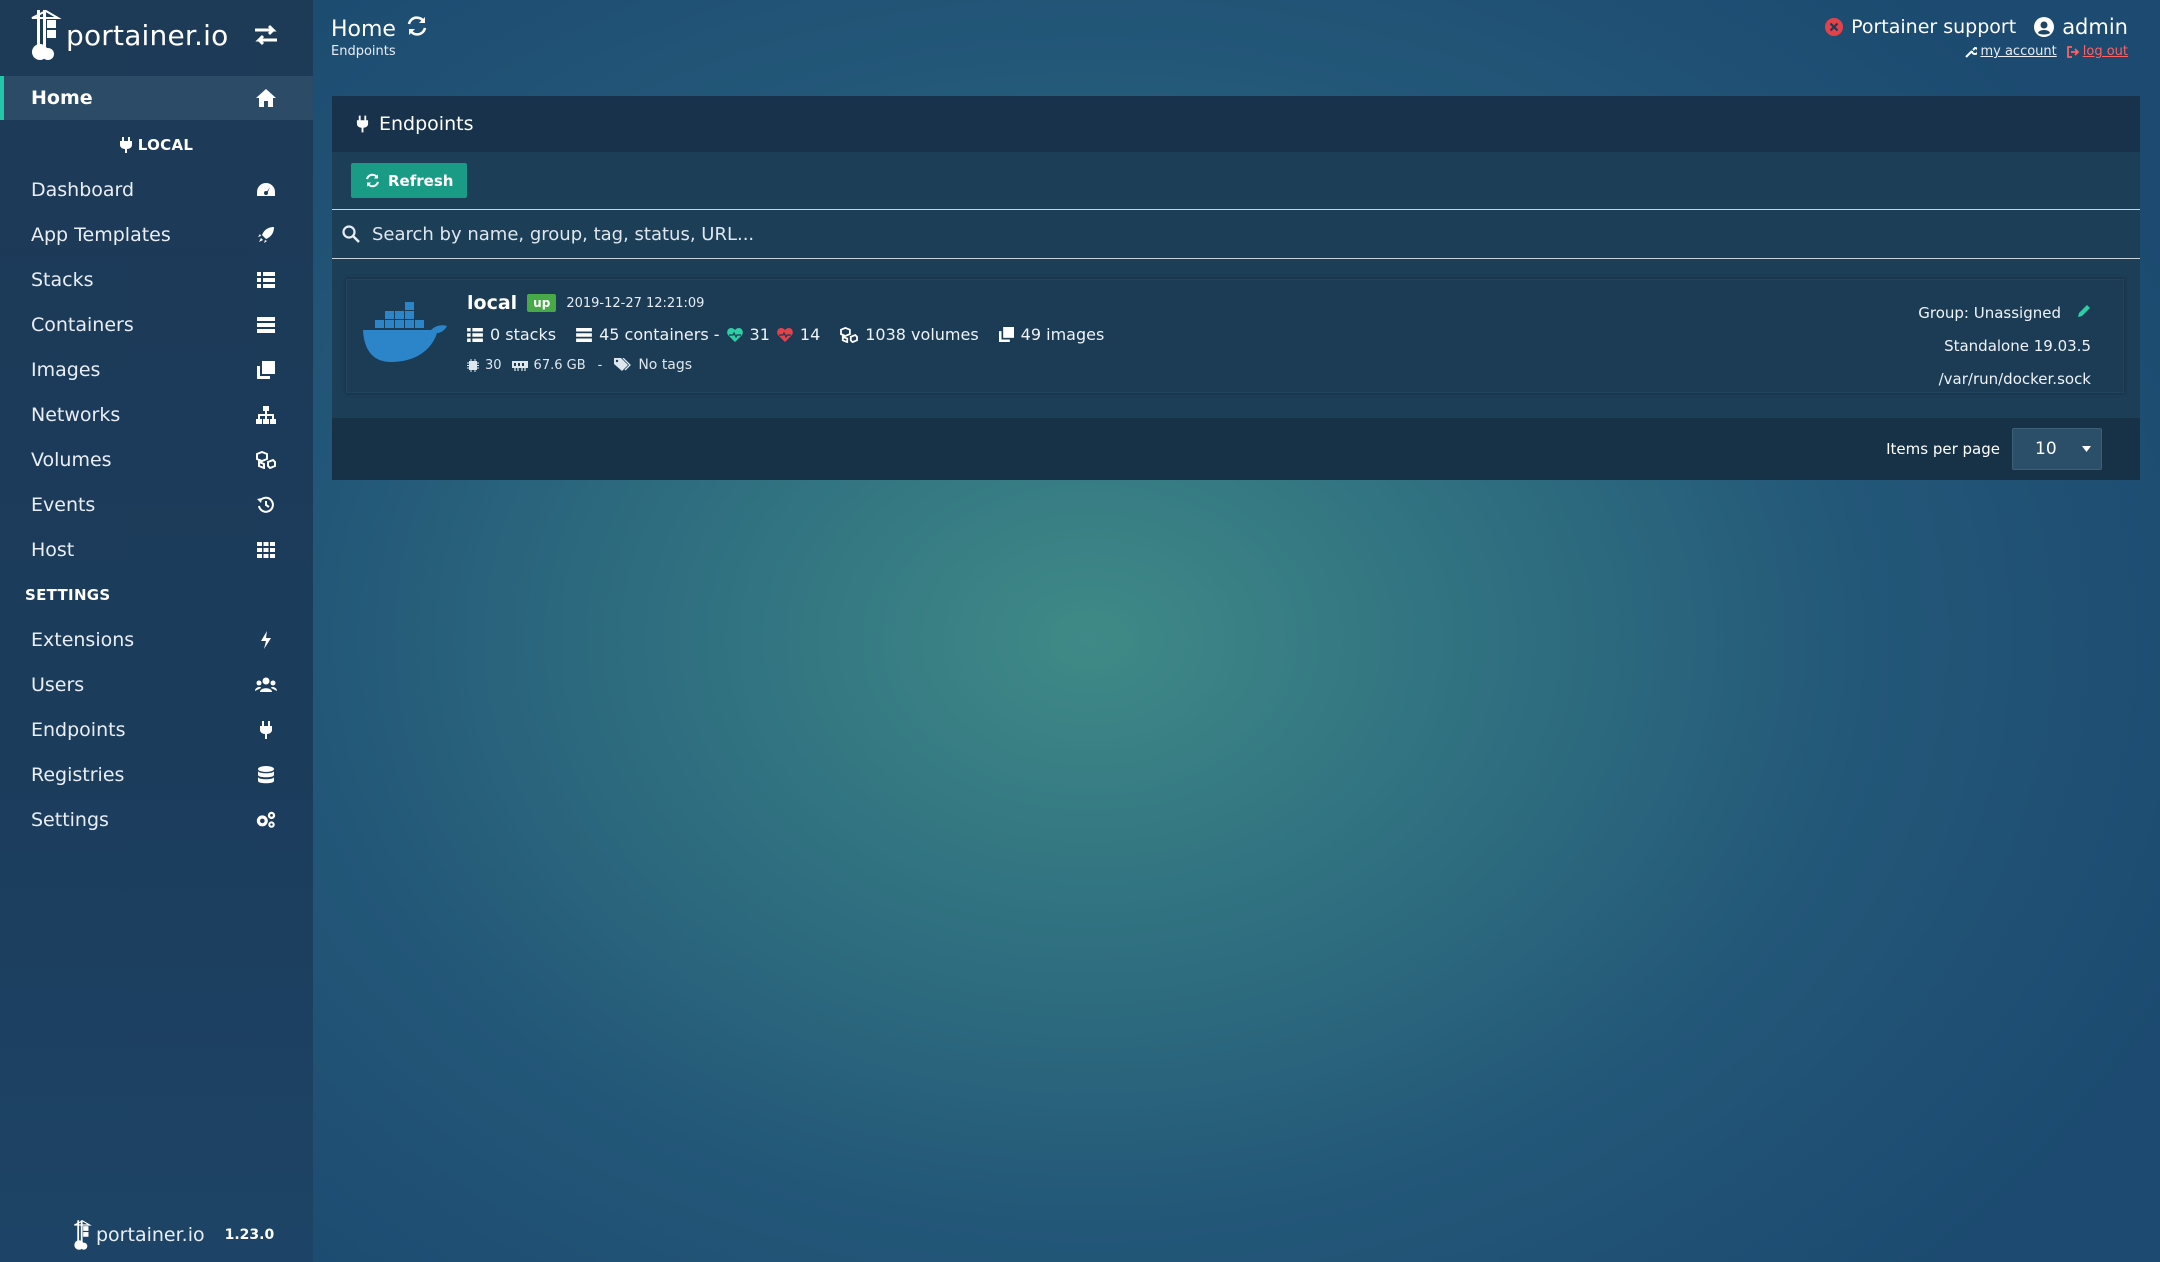 This screenshot has height=1262, width=2160. I want to click on sidebar-item-stacks: Stacks, so click(156, 279).